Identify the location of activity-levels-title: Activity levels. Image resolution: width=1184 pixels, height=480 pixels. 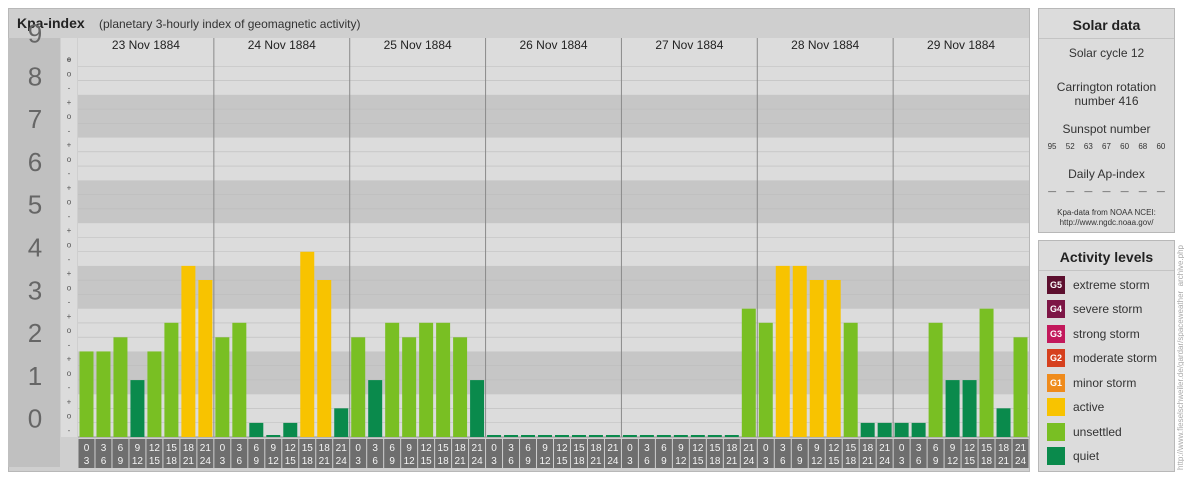
(1106, 256).